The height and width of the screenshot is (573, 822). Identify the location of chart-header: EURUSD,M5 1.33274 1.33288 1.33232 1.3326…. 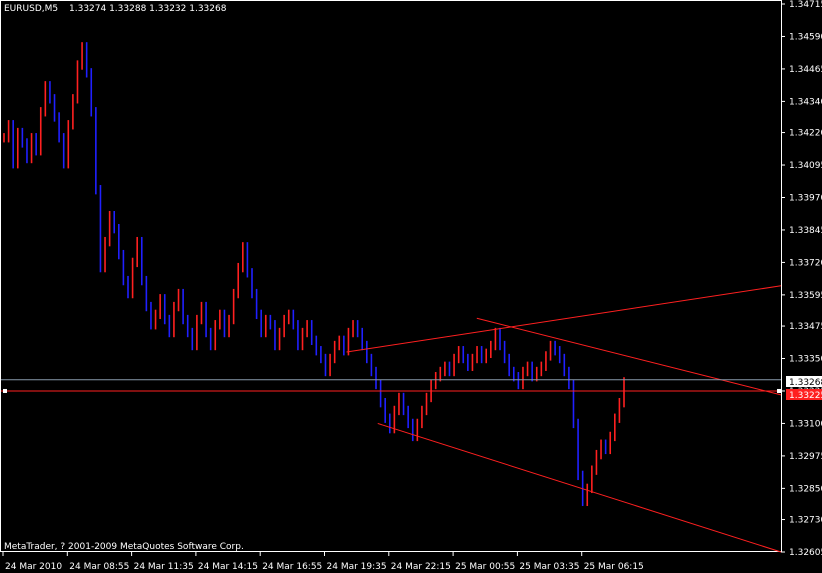
(115, 9).